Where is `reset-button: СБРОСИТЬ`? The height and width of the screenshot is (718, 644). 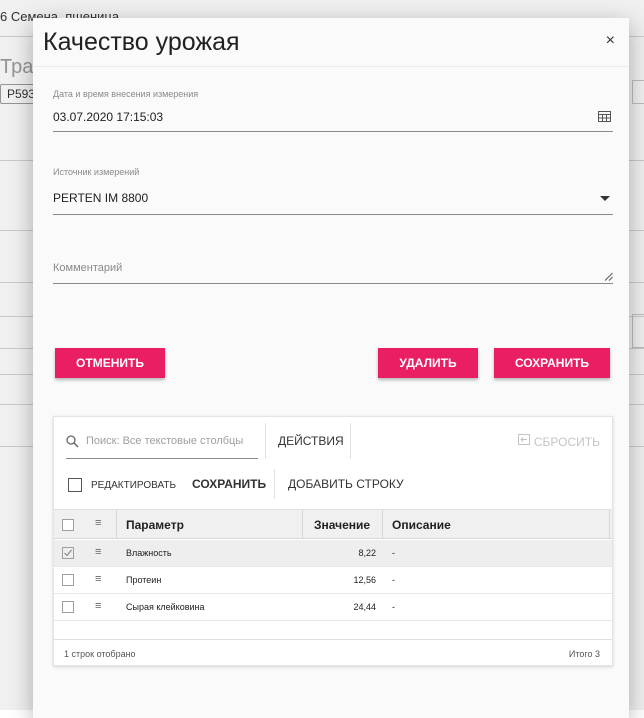
reset-button: СБРОСИТЬ is located at coordinates (558, 442).